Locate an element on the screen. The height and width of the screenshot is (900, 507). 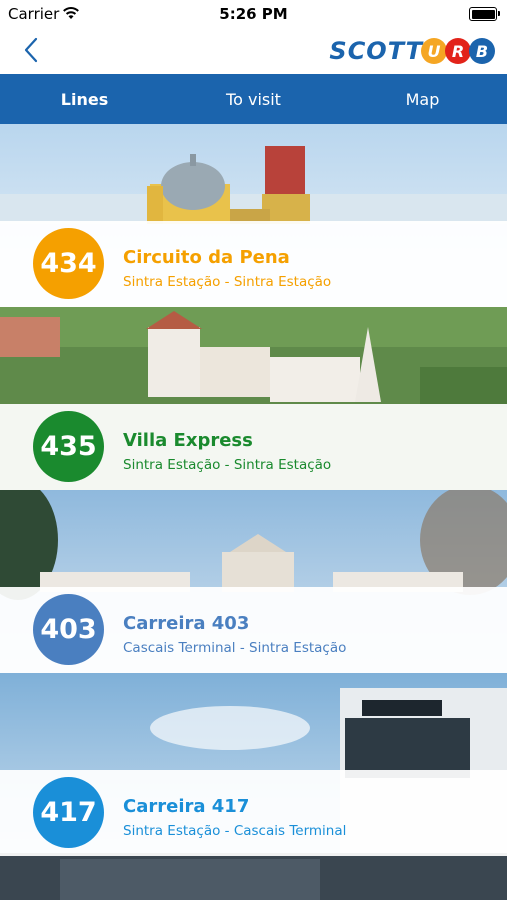
clock: 5:26 PM is located at coordinates (253, 14).